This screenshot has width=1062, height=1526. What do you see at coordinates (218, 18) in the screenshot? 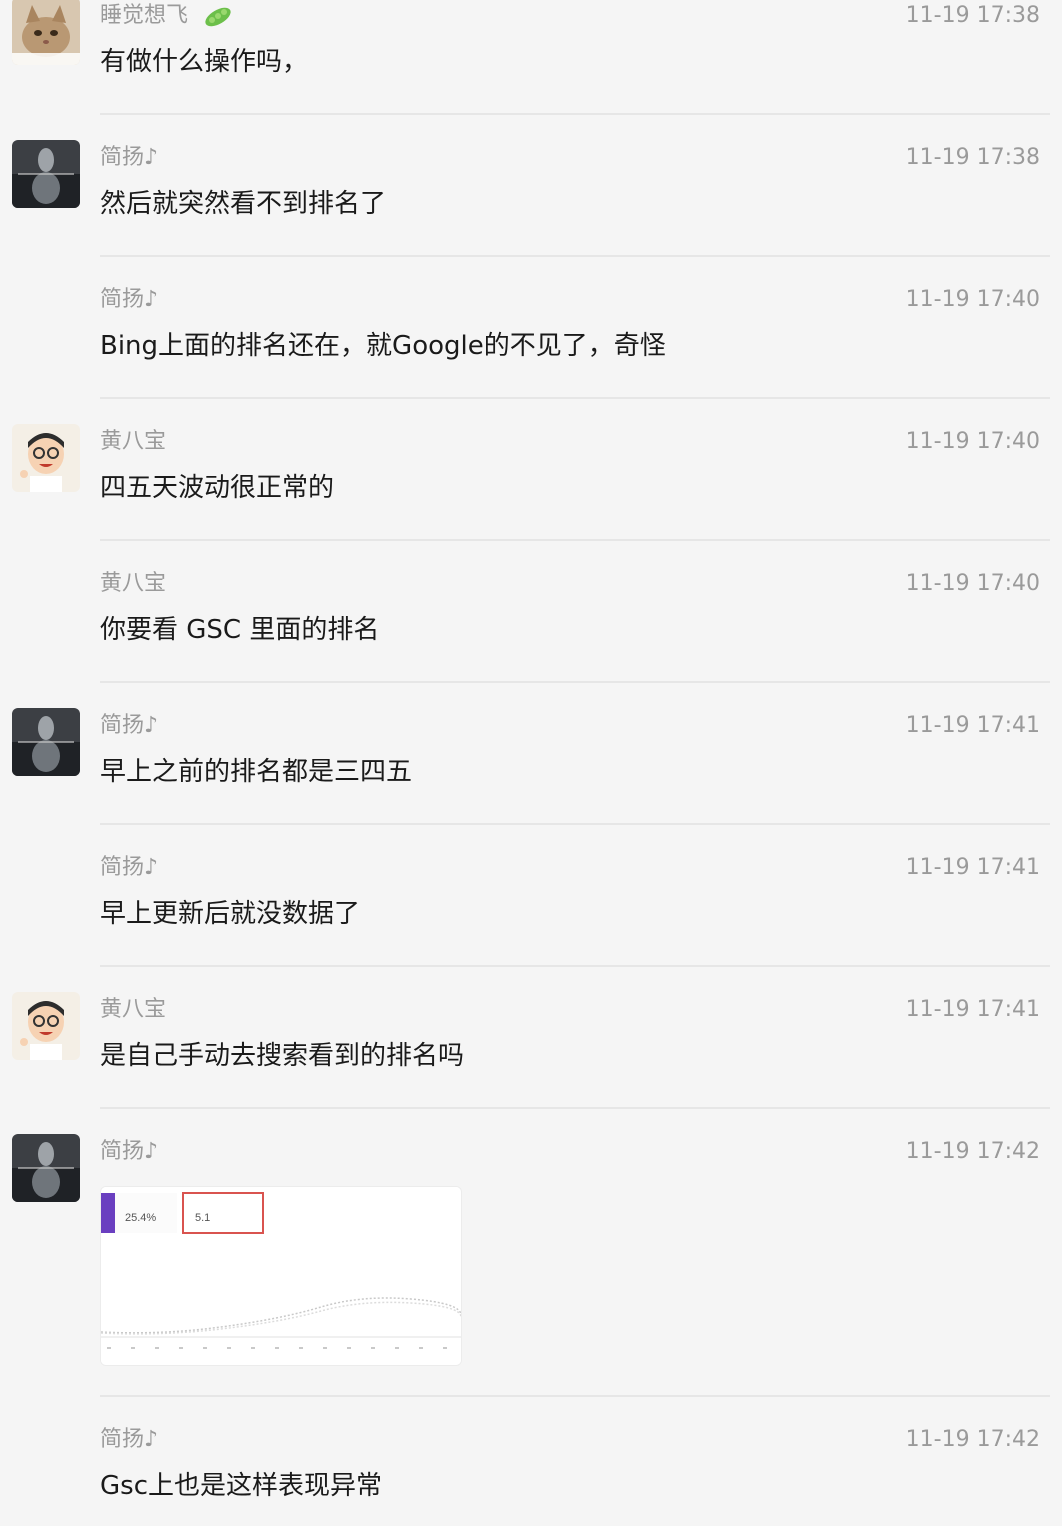
I see `pea-pod-icon` at bounding box center [218, 18].